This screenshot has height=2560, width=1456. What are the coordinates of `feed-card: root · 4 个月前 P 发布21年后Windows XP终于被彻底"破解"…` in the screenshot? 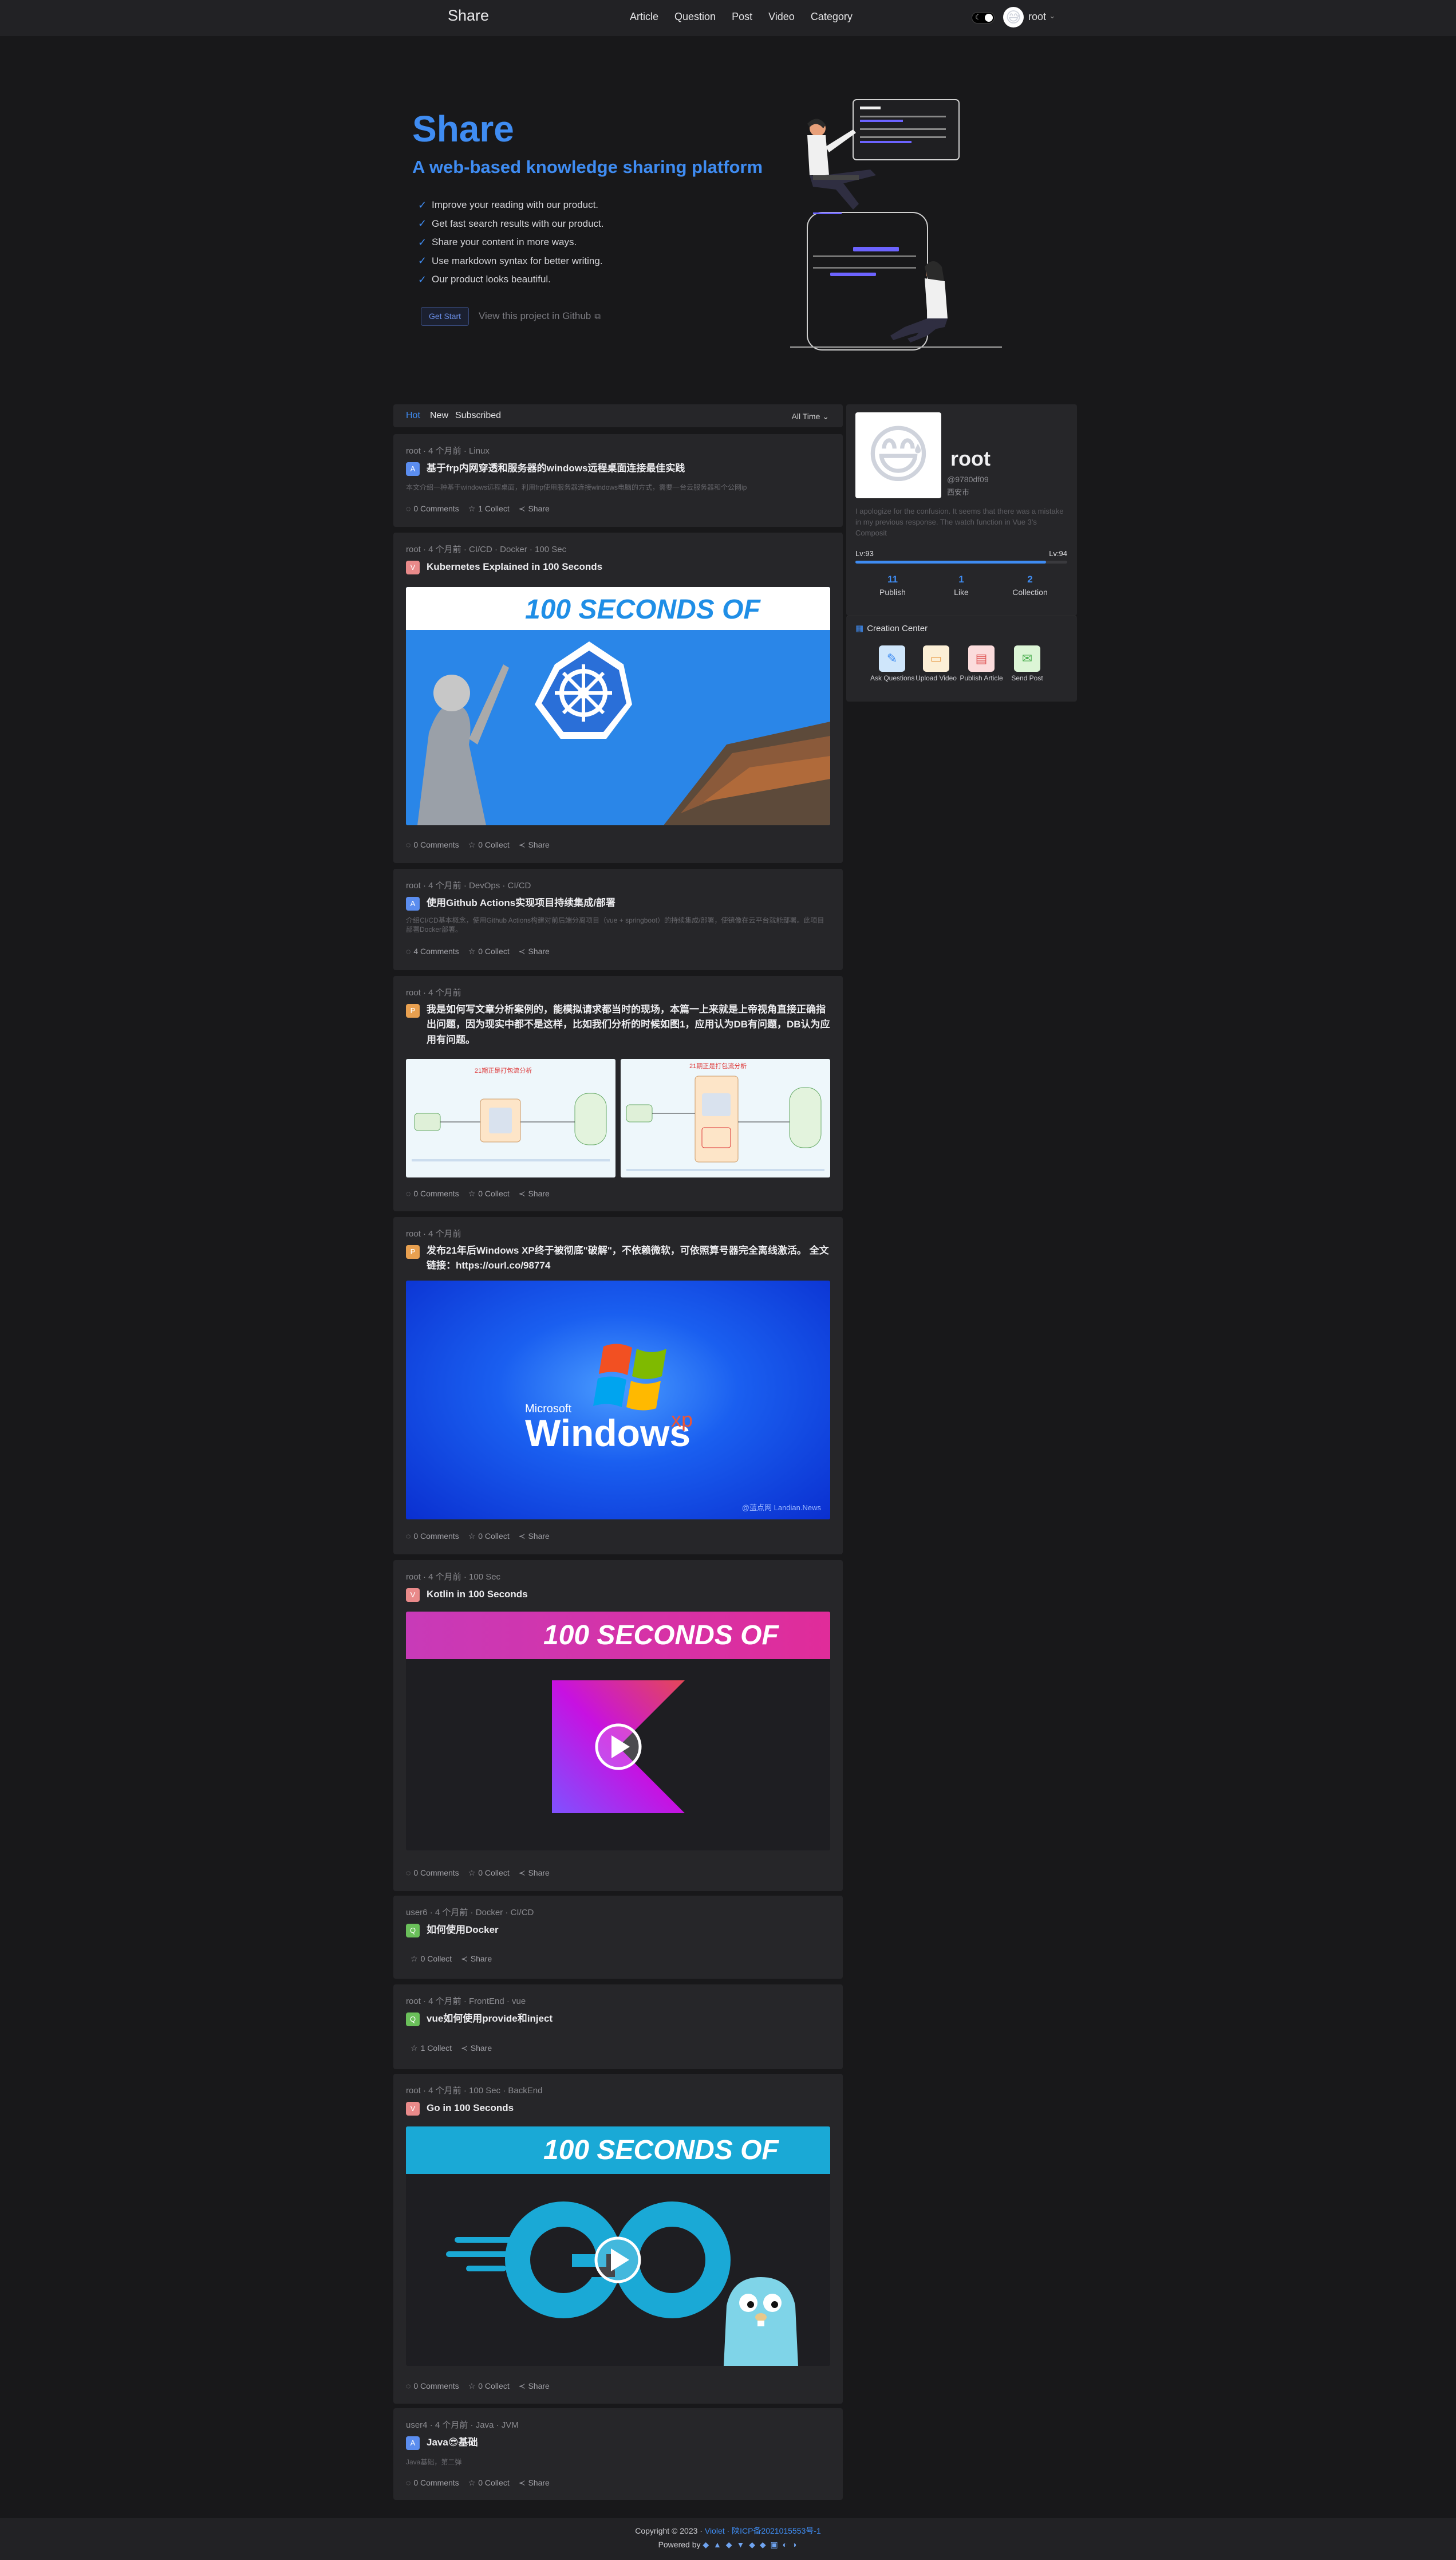 It's located at (618, 1385).